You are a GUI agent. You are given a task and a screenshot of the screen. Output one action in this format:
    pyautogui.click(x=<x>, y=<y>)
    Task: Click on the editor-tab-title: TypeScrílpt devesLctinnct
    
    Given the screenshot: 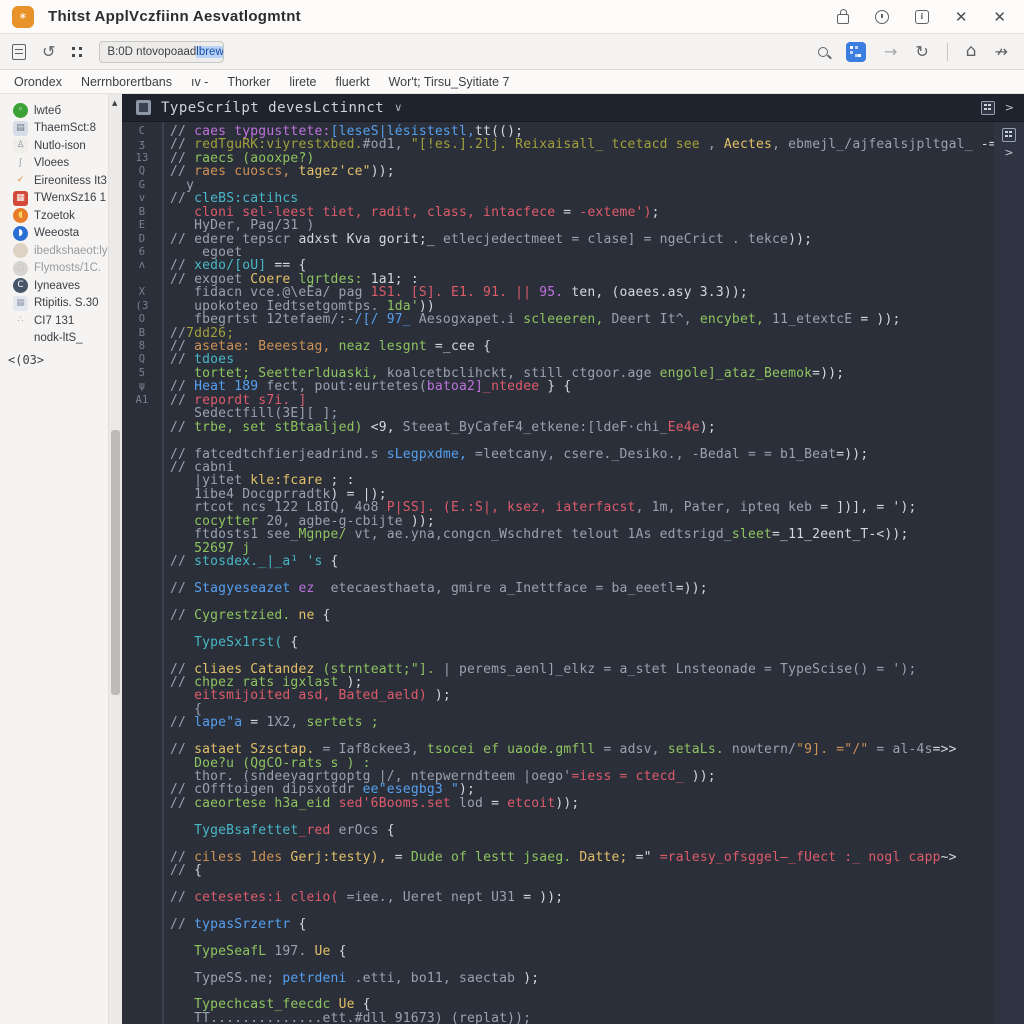 What is the action you would take?
    pyautogui.click(x=272, y=108)
    